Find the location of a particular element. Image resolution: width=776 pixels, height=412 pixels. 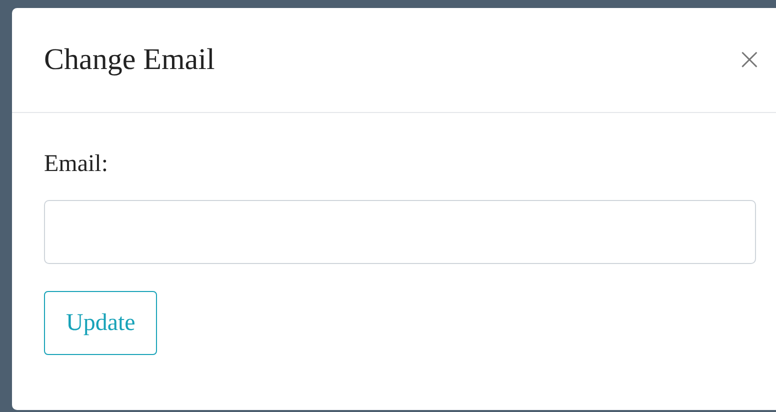

update-button: Update is located at coordinates (101, 323).